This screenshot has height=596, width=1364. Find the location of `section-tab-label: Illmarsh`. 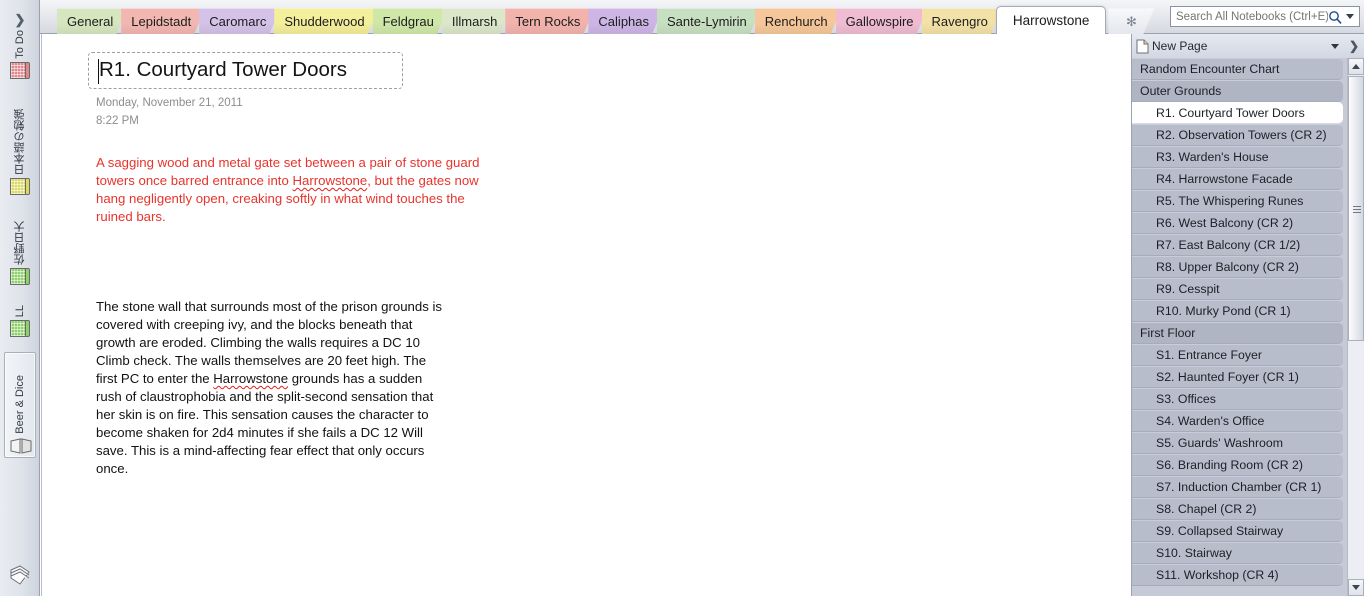

section-tab-label: Illmarsh is located at coordinates (474, 21).